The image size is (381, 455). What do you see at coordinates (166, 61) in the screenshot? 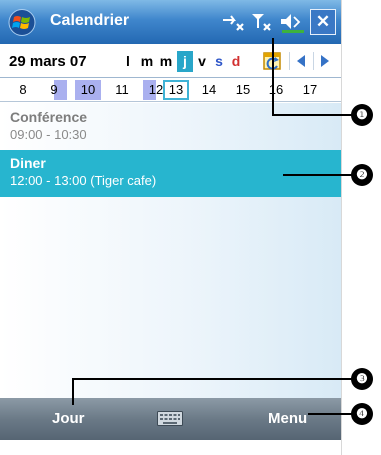
I see `weekday-wednesday: m` at bounding box center [166, 61].